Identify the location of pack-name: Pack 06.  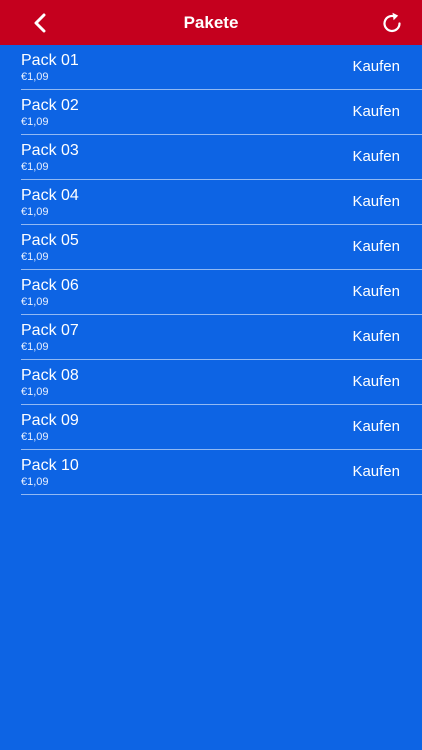
(50, 285).